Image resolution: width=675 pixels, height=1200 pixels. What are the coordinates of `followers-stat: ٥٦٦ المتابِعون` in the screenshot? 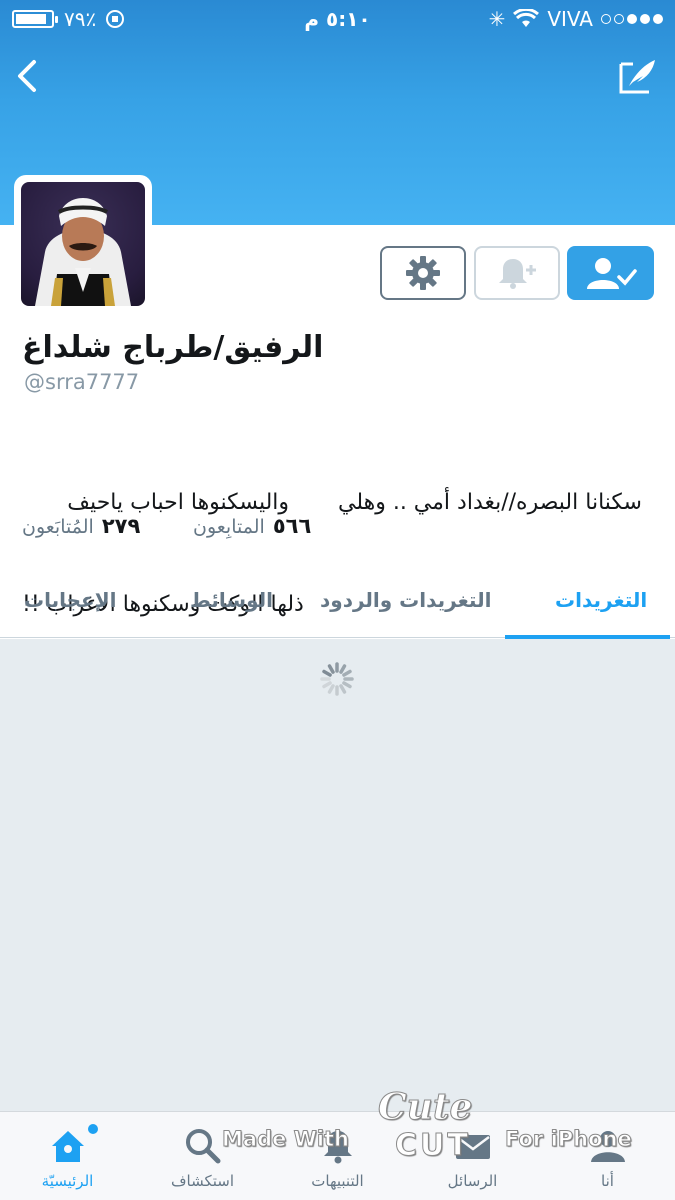 It's located at (252, 526).